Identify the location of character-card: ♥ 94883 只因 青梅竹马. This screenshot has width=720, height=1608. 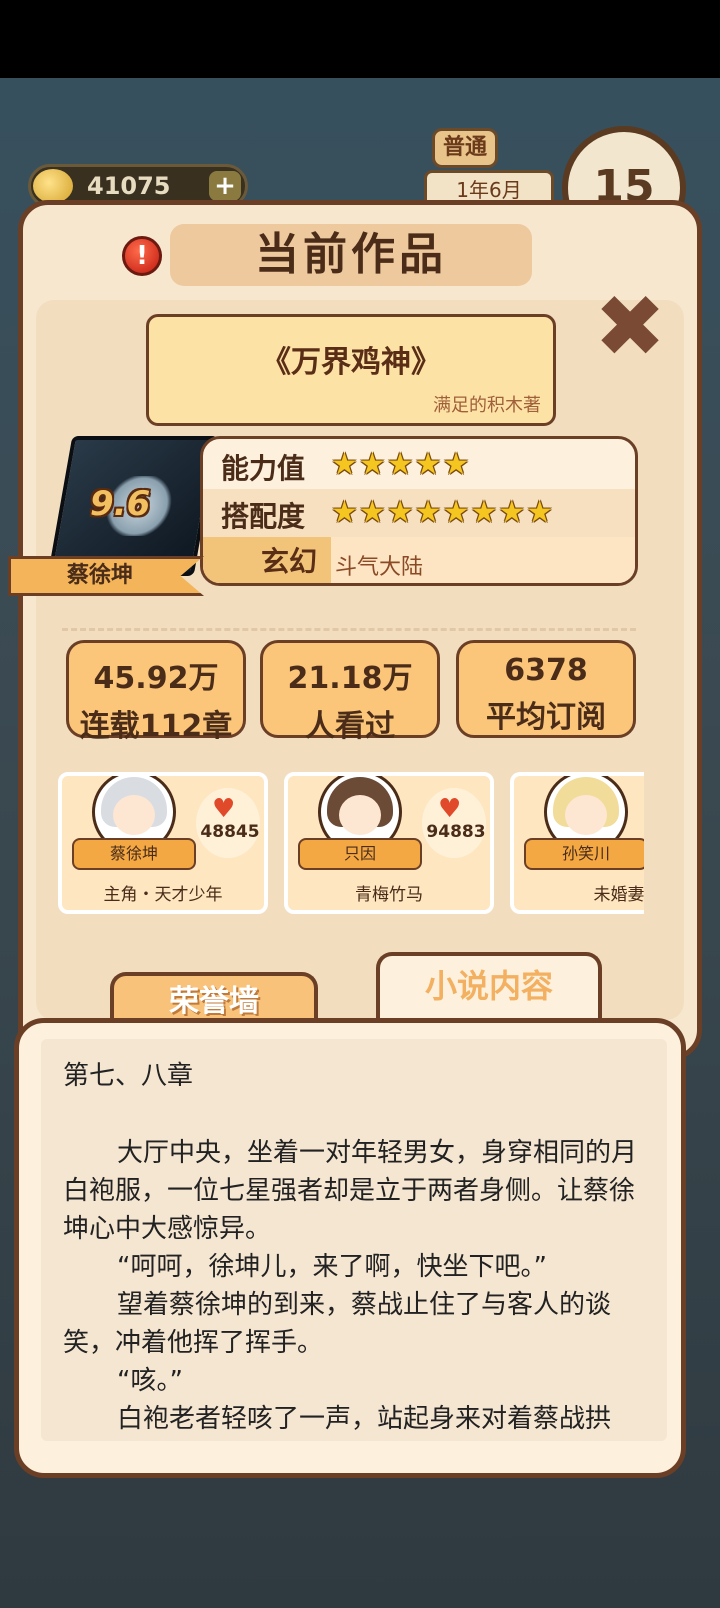
(389, 843).